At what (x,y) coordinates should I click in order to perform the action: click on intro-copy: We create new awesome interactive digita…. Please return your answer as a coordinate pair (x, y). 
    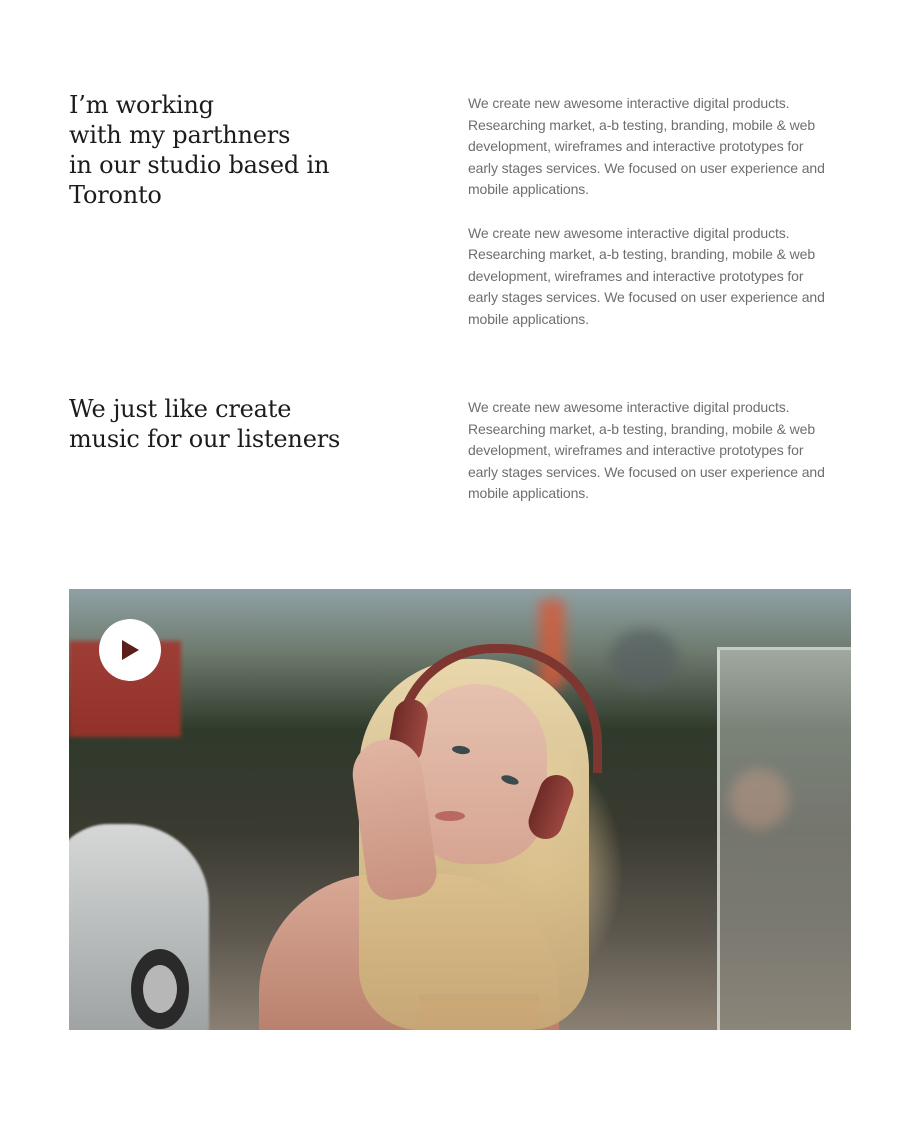
    Looking at the image, I should click on (654, 222).